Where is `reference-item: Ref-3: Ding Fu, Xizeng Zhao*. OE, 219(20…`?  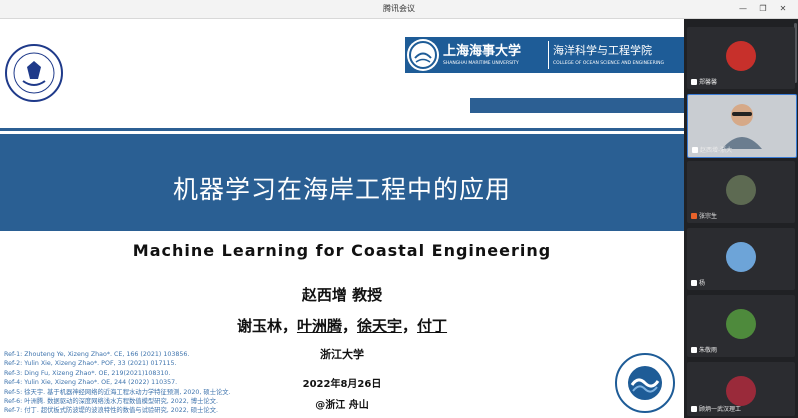 reference-item: Ref-3: Ding Fu, Xizeng Zhao*. OE, 219(20… is located at coordinates (87, 373).